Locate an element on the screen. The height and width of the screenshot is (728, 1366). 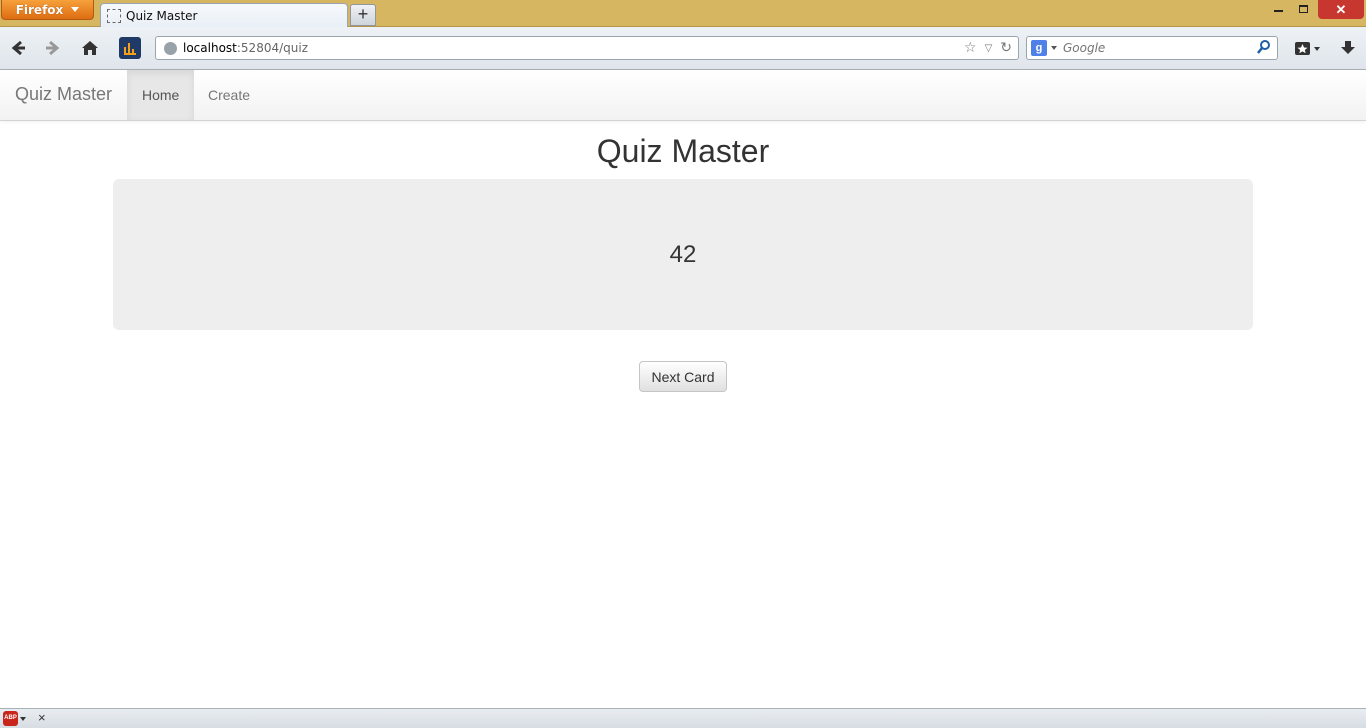
card-value: 42 is located at coordinates (683, 254).